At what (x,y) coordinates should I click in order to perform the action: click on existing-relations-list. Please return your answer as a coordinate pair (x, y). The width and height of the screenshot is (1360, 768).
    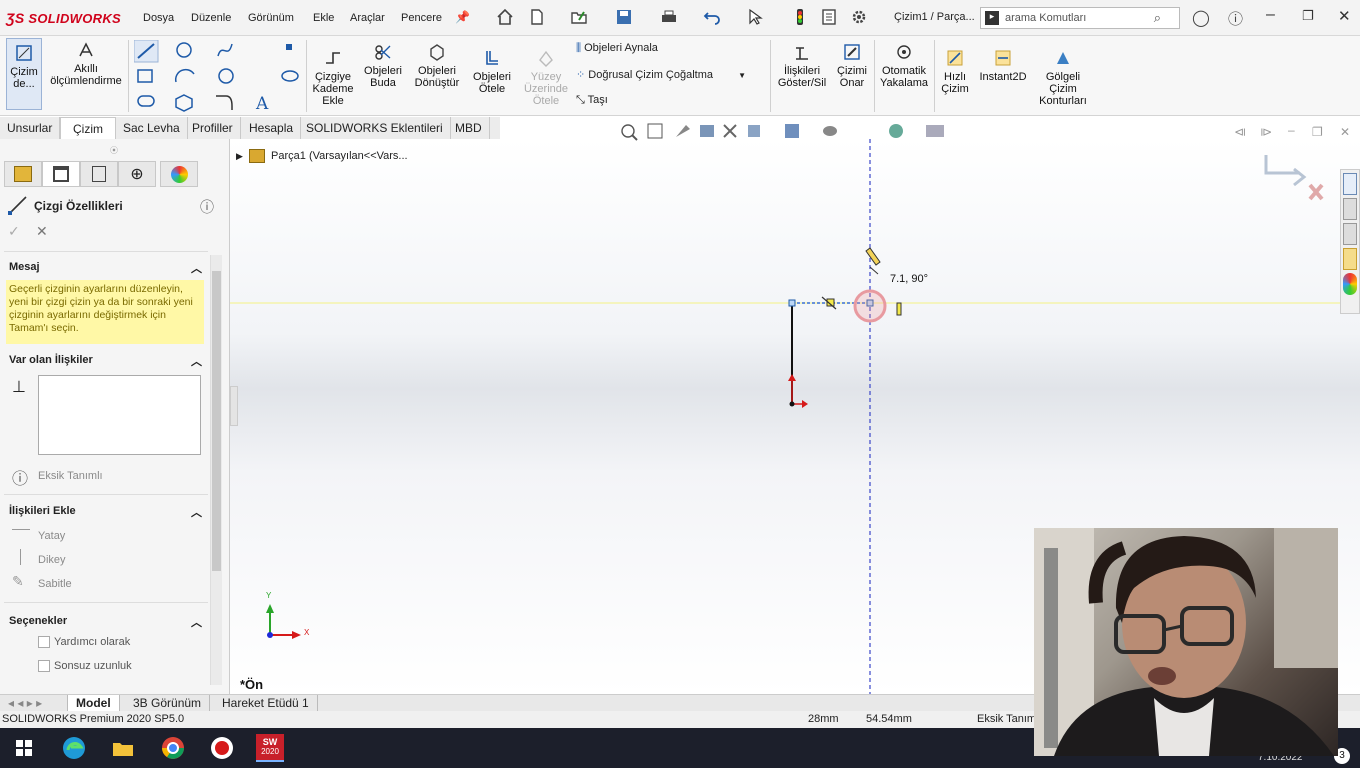
    Looking at the image, I should click on (119, 415).